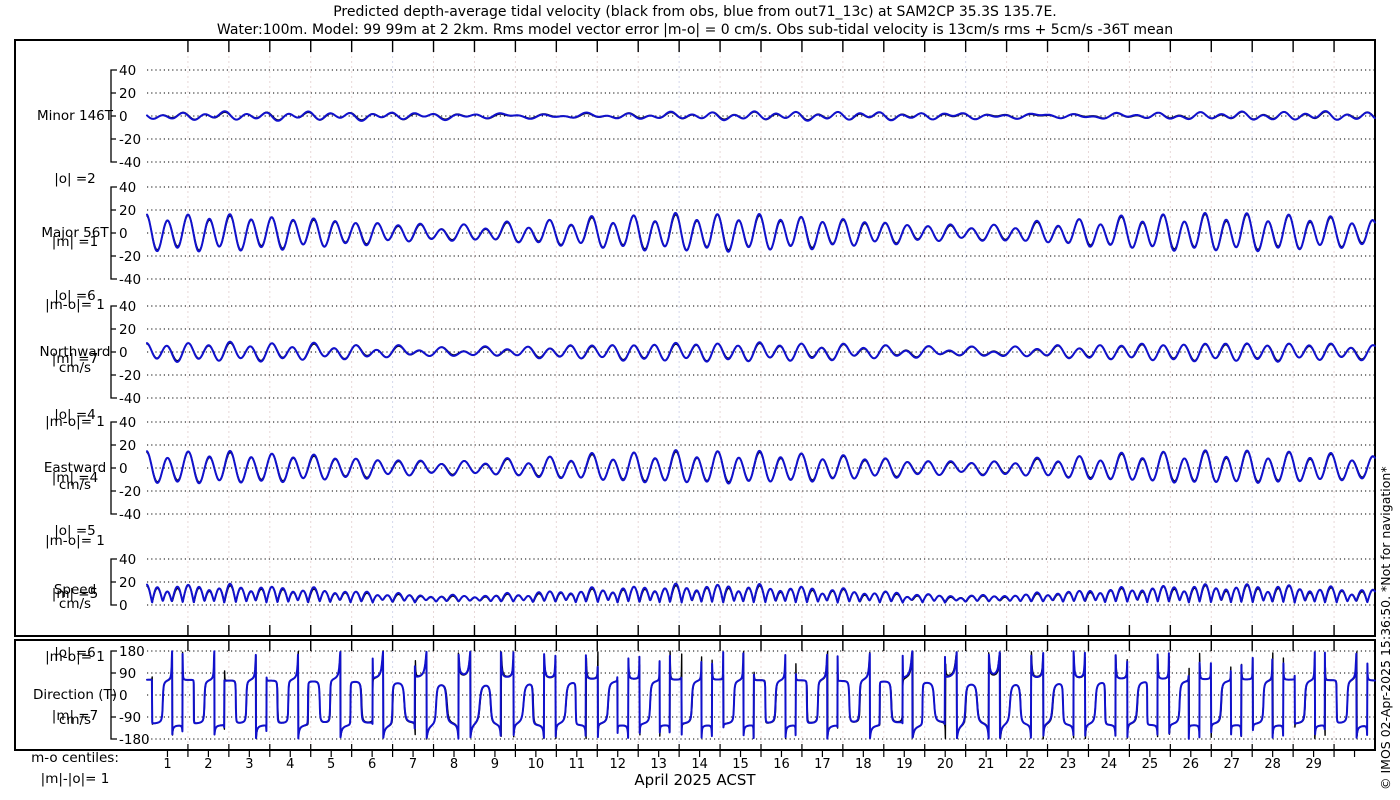  I want to click on panel-title: Northward, so click(75, 352).